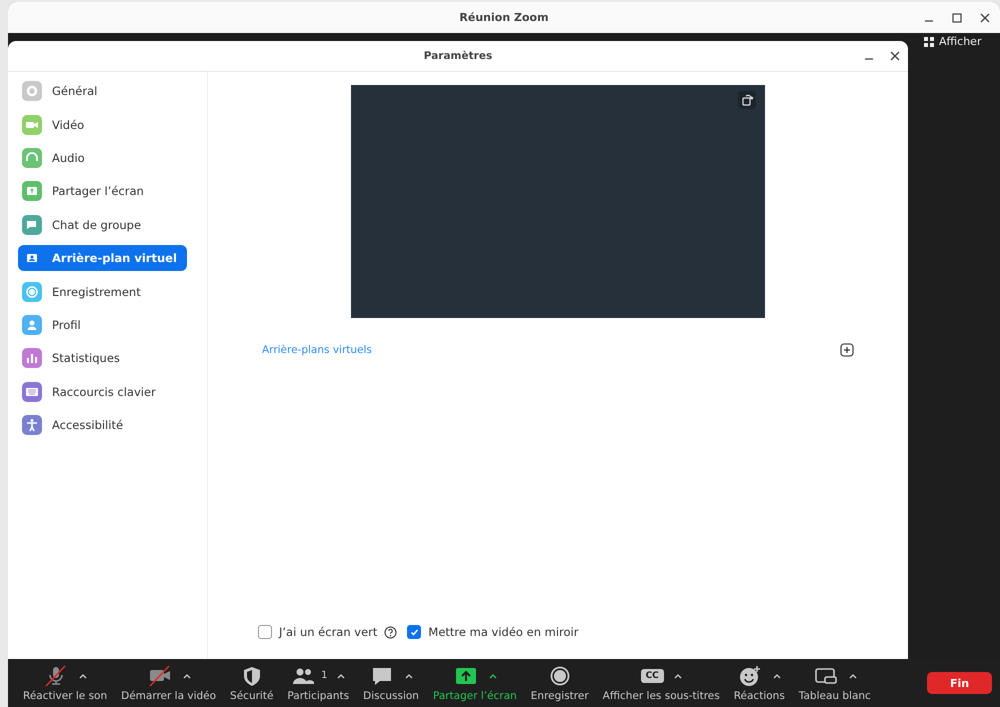  What do you see at coordinates (759, 683) in the screenshot?
I see `toolbar-button: Réactions` at bounding box center [759, 683].